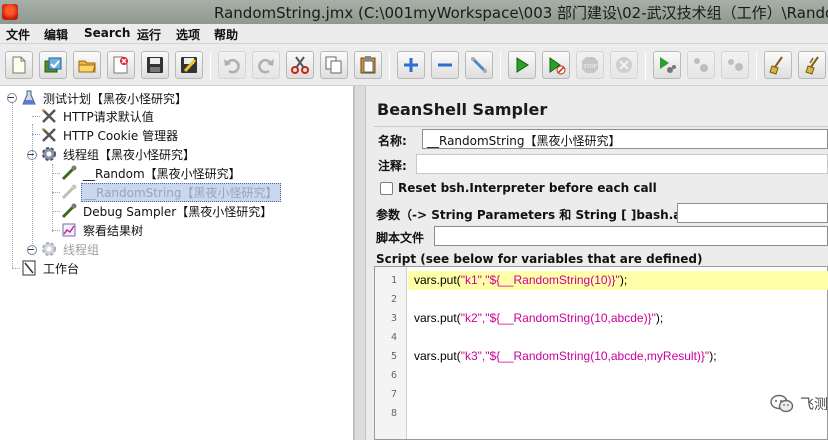  What do you see at coordinates (10, 12) in the screenshot?
I see `jmeter-app-icon` at bounding box center [10, 12].